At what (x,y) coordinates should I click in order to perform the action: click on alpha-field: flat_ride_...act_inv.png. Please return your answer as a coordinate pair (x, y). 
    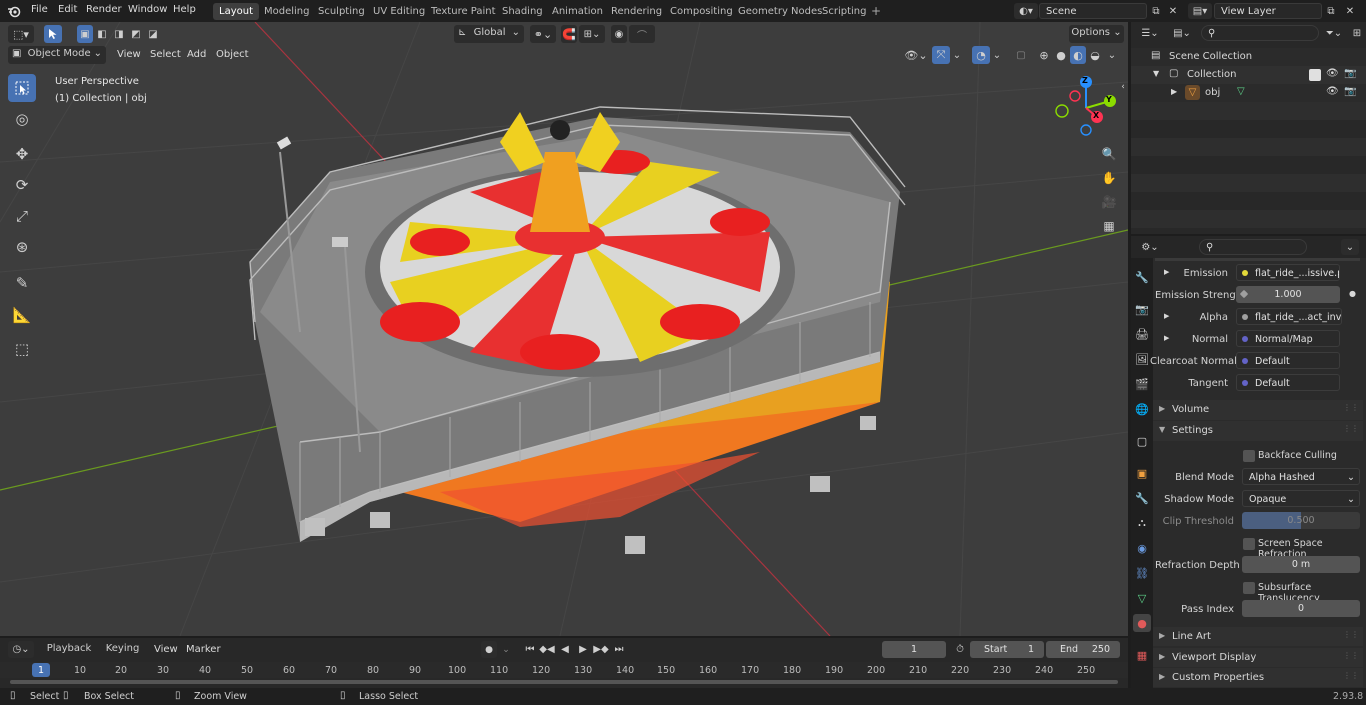
    Looking at the image, I should click on (1289, 316).